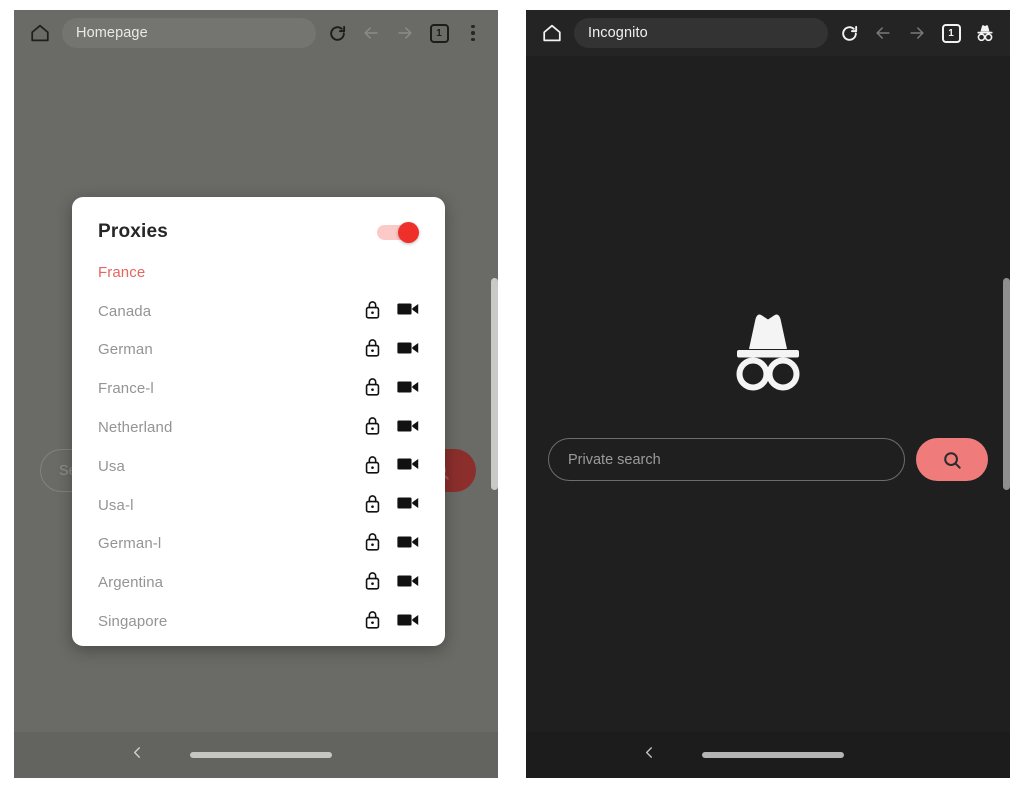  What do you see at coordinates (258, 311) in the screenshot?
I see `proxy-row: Canada` at bounding box center [258, 311].